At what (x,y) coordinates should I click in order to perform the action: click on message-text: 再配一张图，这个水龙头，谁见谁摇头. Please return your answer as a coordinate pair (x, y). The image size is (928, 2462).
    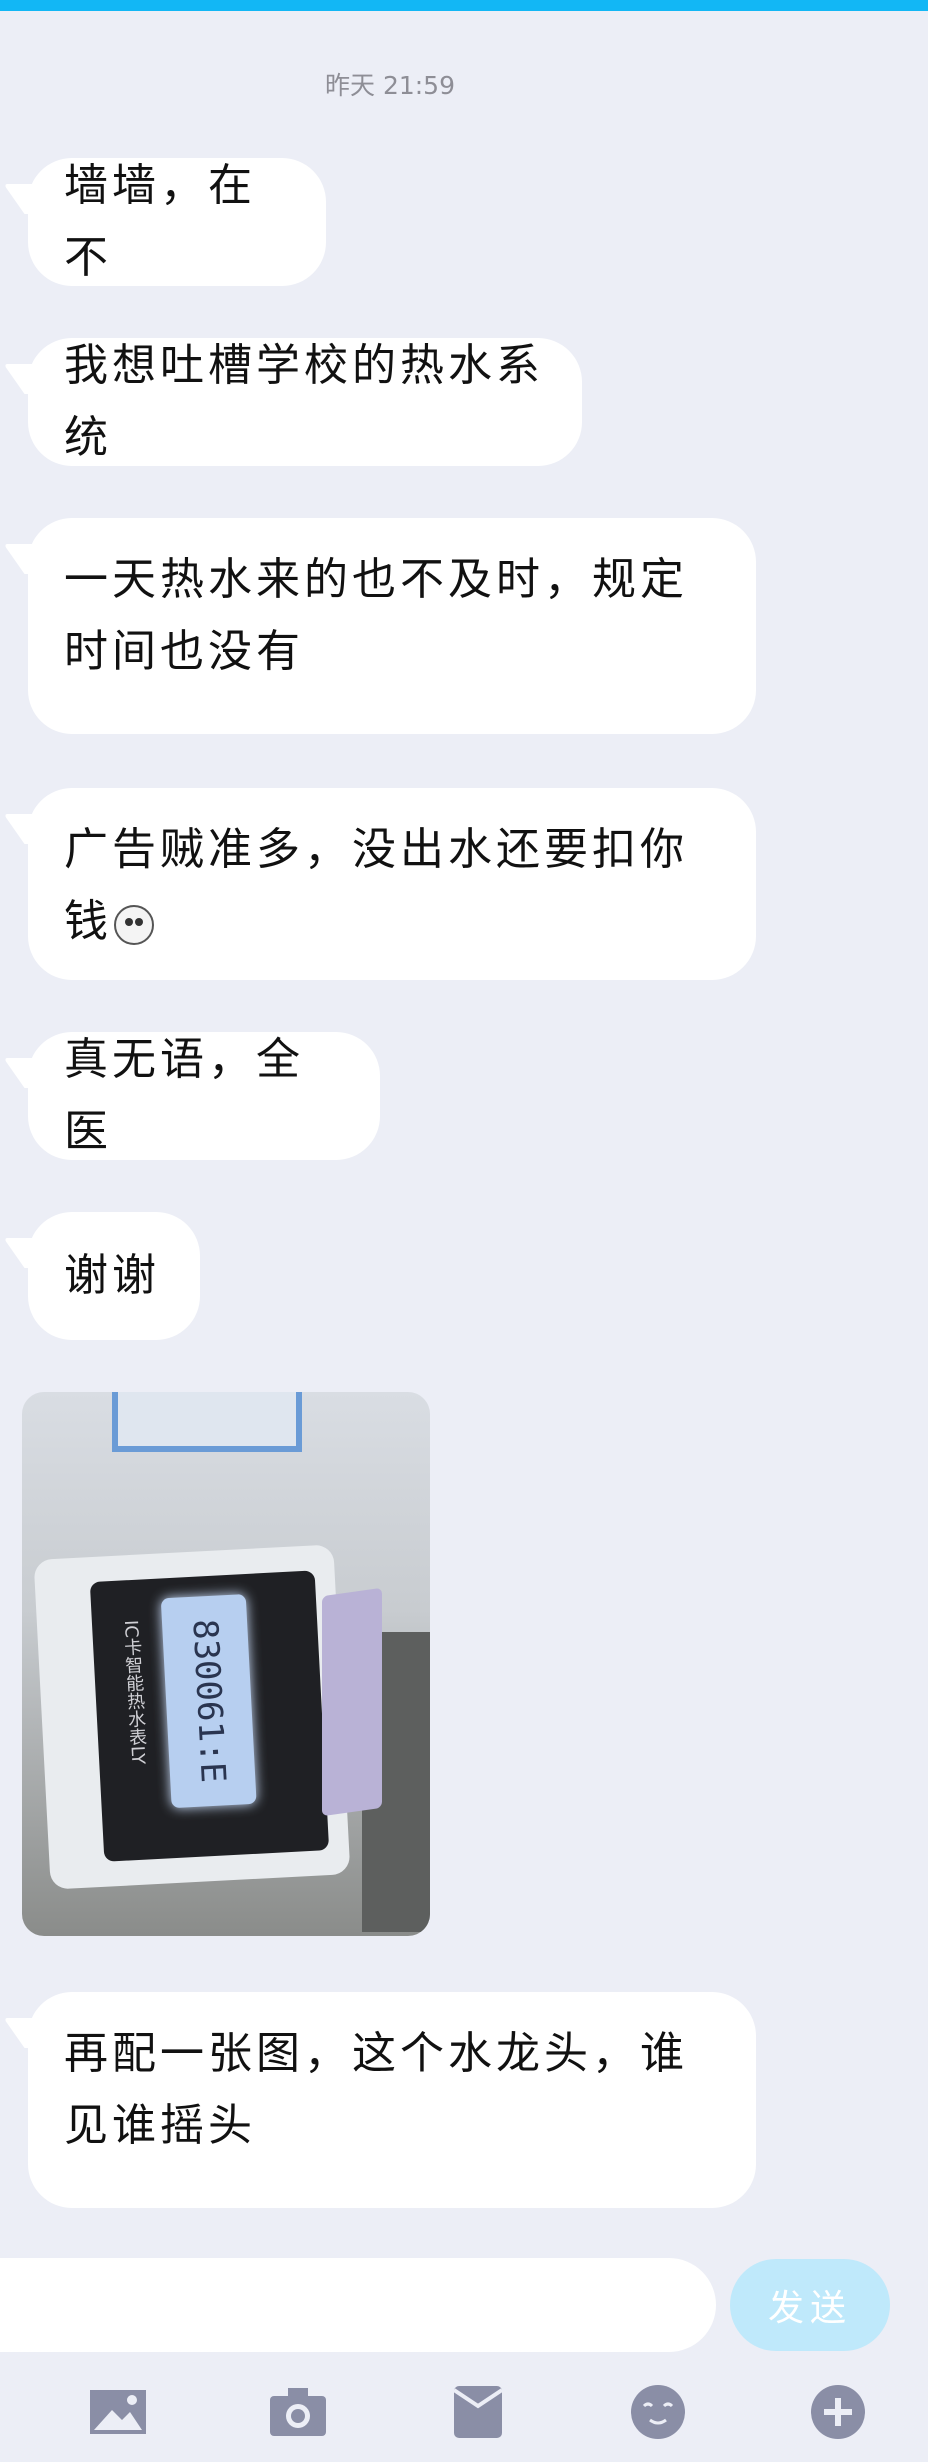
    Looking at the image, I should click on (376, 2089).